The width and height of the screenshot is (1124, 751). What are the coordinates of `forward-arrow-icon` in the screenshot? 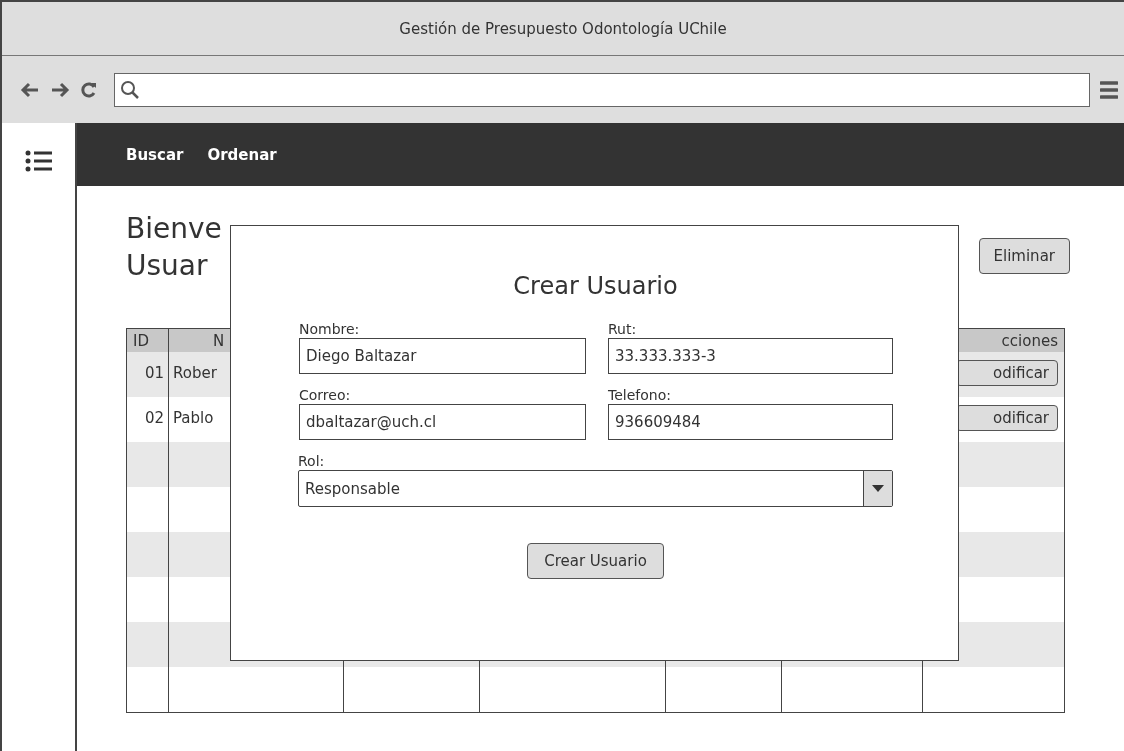 It's located at (60, 89).